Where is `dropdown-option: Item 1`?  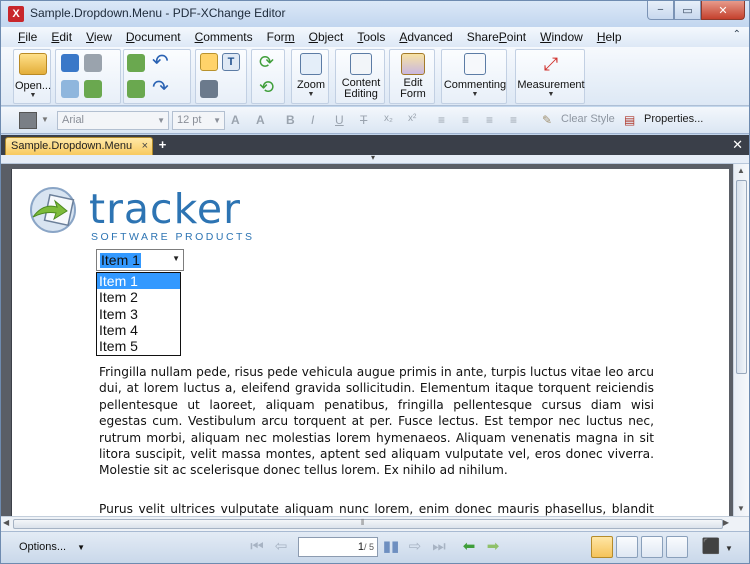 dropdown-option: Item 1 is located at coordinates (138, 281).